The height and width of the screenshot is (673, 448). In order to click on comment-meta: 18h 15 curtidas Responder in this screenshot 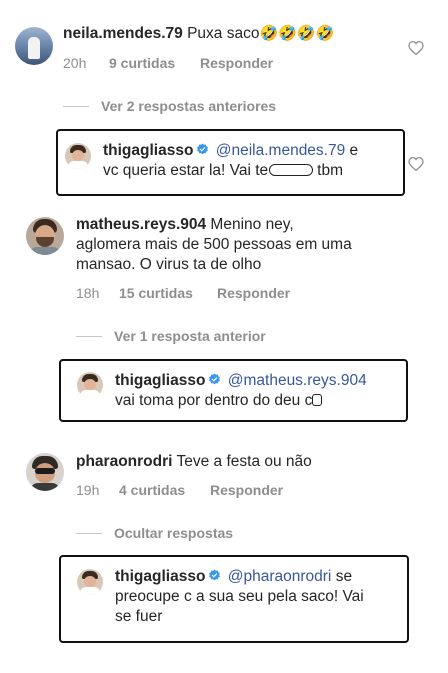, I will do `click(183, 293)`.